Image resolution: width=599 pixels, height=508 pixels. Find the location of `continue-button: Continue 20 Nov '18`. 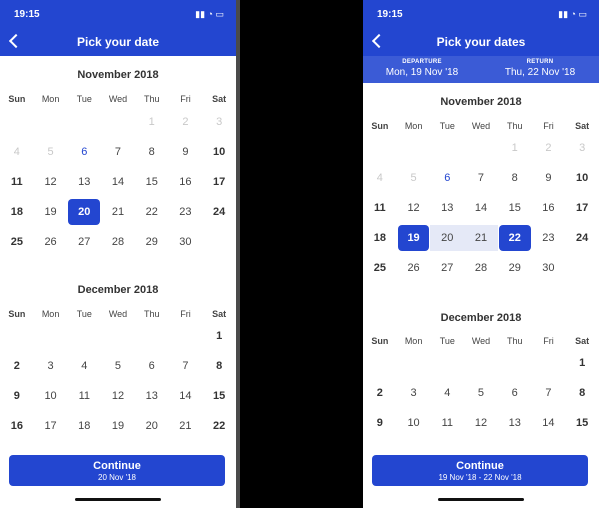

continue-button: Continue 20 Nov '18 is located at coordinates (117, 470).